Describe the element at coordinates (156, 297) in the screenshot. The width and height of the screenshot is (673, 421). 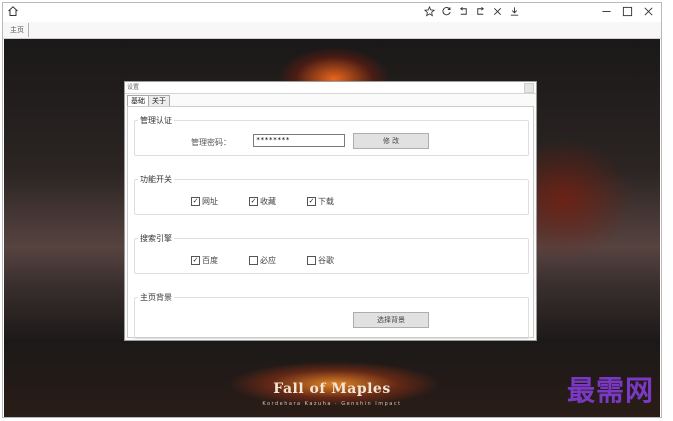
I see `group-legend: 主页背景` at that location.